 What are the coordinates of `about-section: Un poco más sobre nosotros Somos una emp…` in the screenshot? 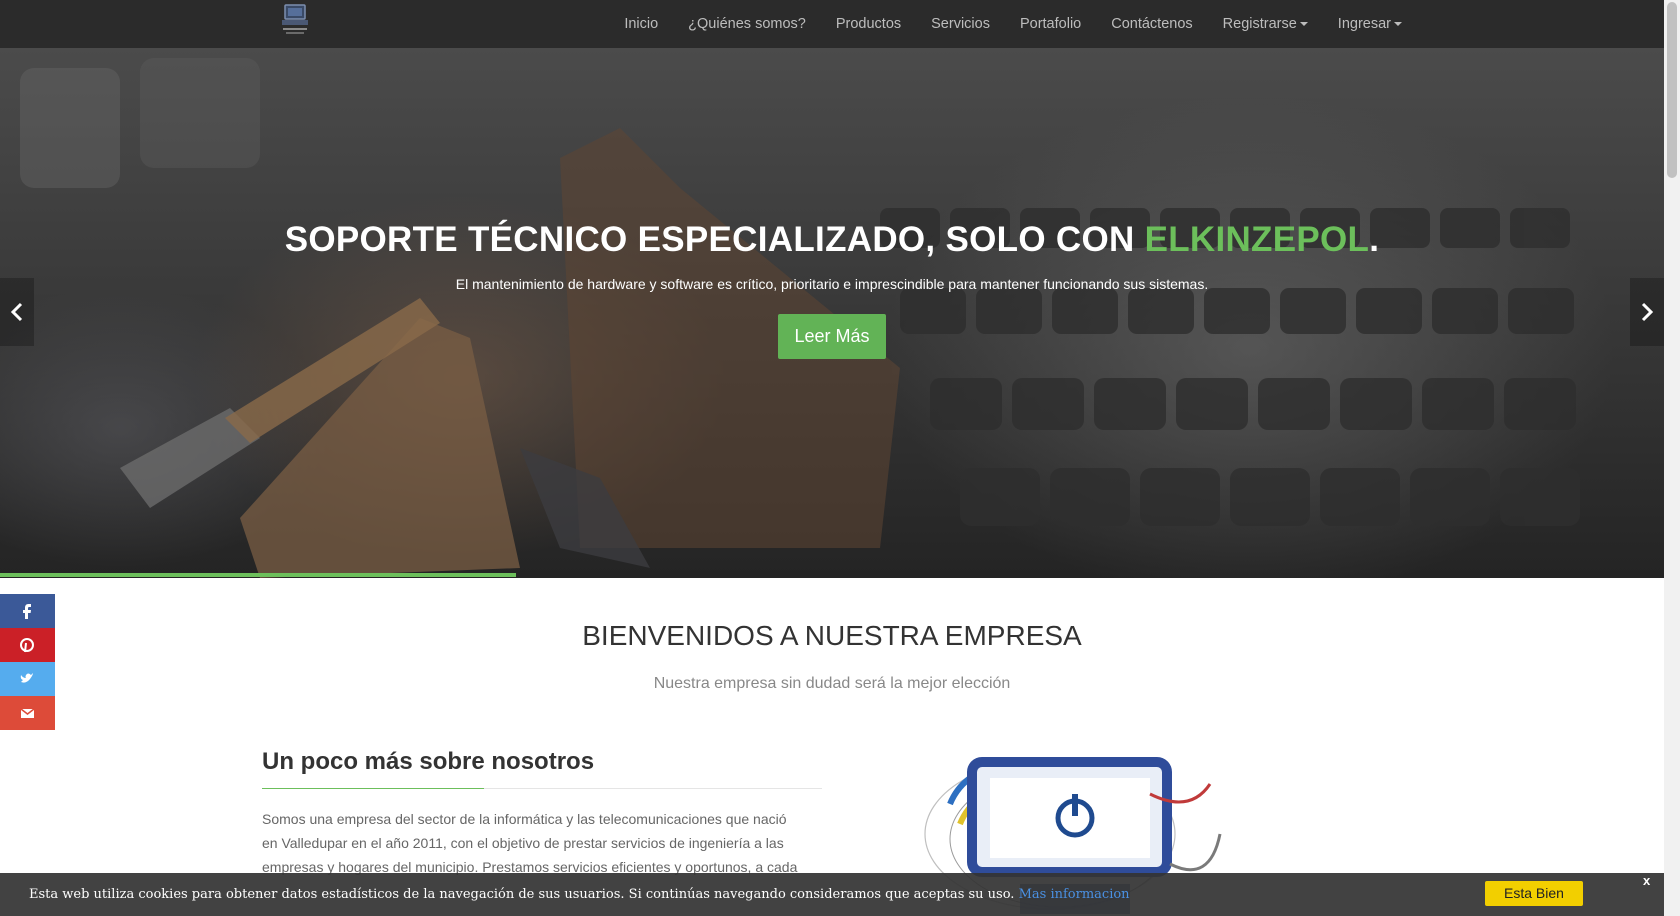 It's located at (542, 813).